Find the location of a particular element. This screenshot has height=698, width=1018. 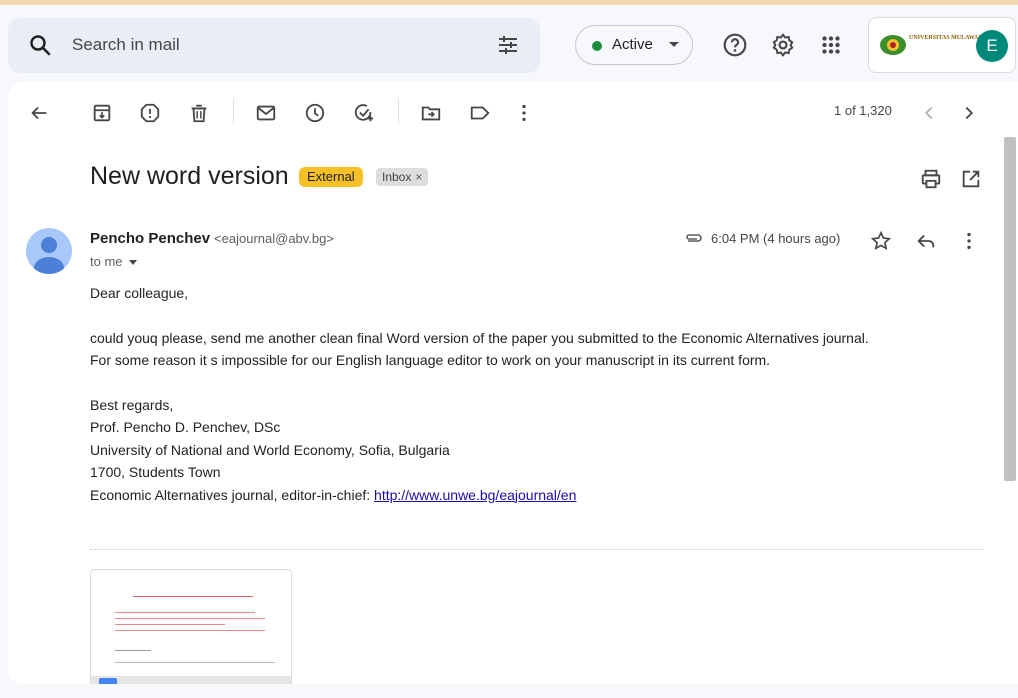

remove-label-icon: × is located at coordinates (418, 177).